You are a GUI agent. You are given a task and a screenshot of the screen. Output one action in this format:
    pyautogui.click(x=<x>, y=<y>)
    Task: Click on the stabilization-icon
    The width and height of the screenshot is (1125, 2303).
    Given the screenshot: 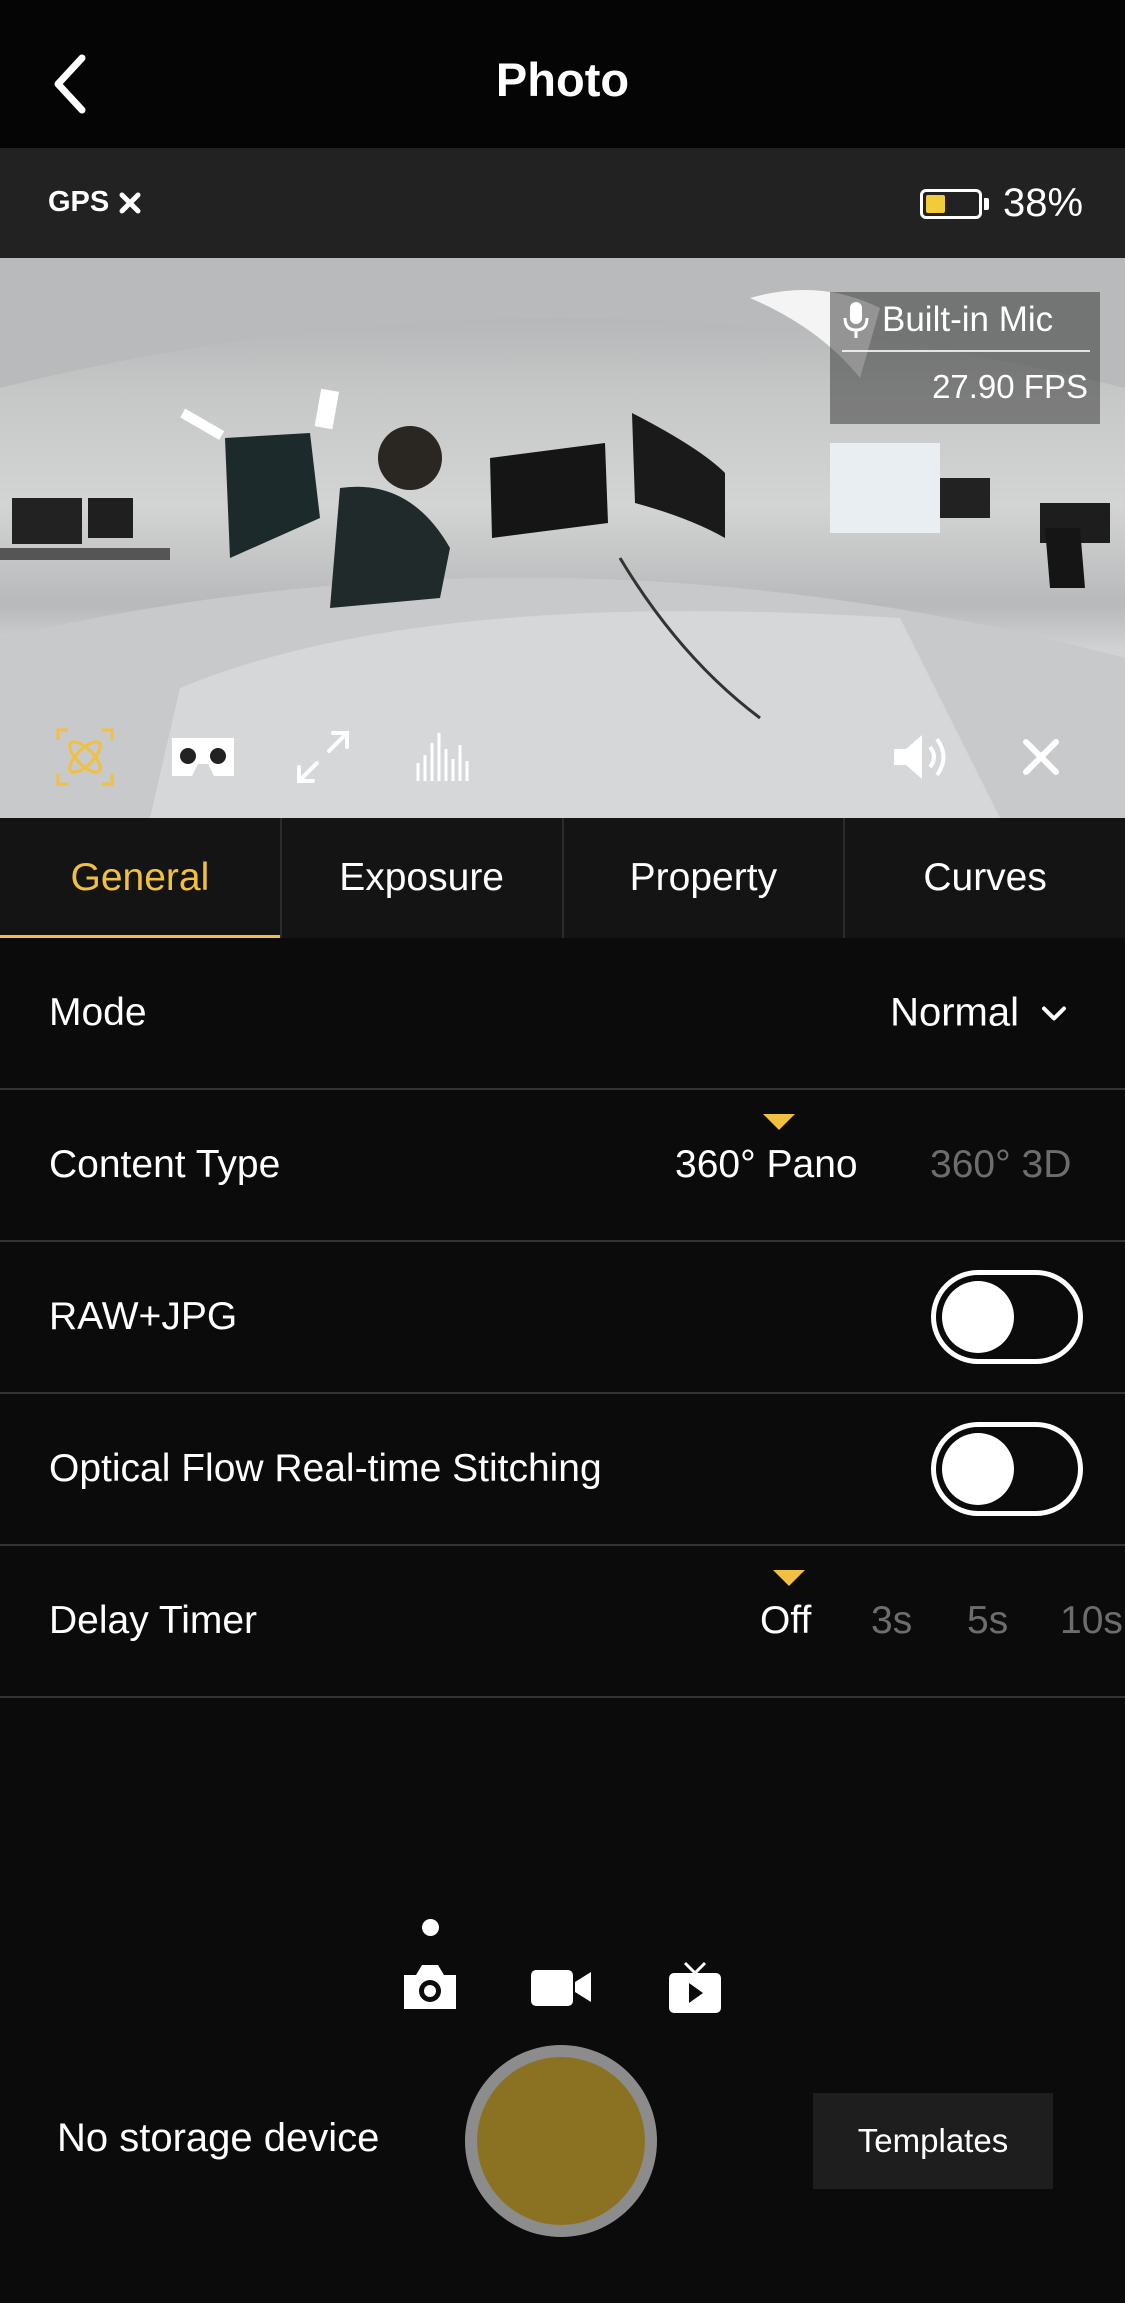 What is the action you would take?
    pyautogui.click(x=85, y=757)
    